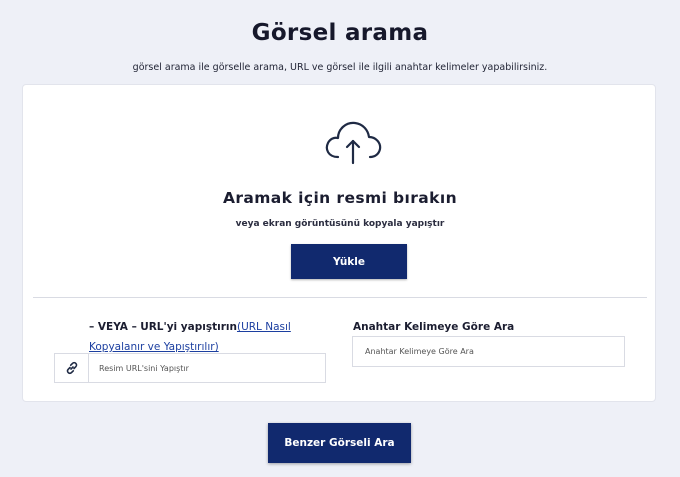 Image resolution: width=680 pixels, height=477 pixels. I want to click on paste-url-text: URL'yi yapıştırın, so click(188, 327).